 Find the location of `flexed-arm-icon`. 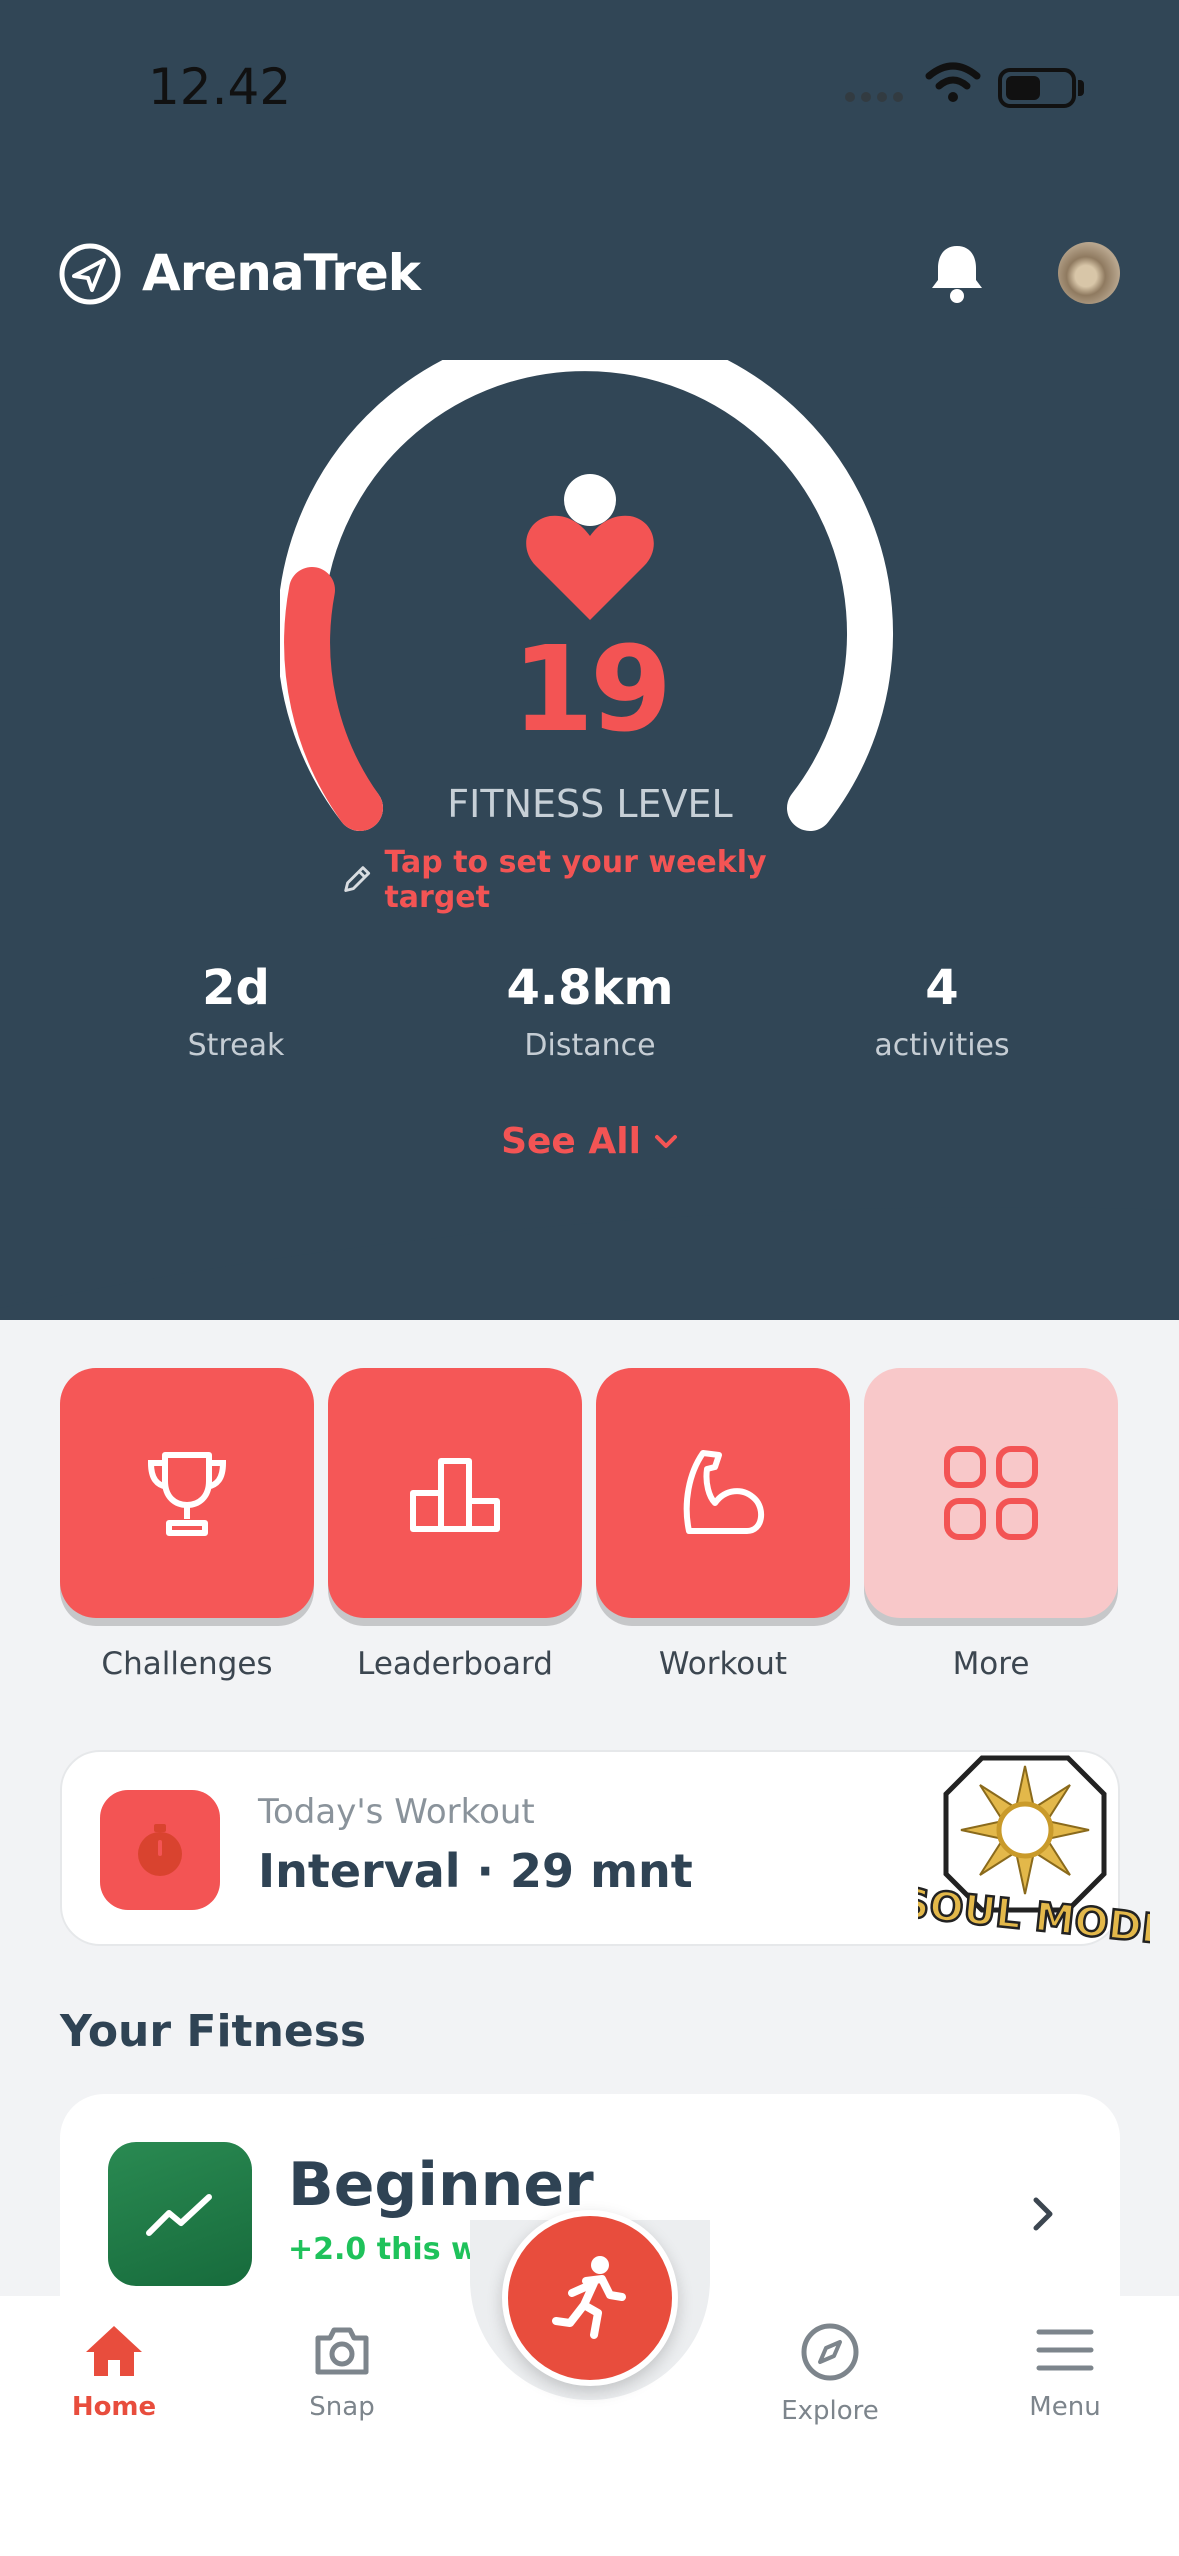

flexed-arm-icon is located at coordinates (724, 1492).